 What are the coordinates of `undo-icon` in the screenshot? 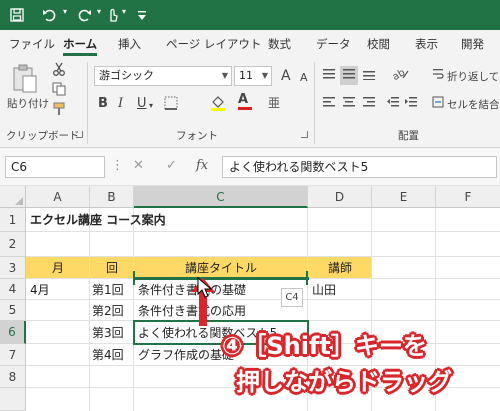 It's located at (50, 16).